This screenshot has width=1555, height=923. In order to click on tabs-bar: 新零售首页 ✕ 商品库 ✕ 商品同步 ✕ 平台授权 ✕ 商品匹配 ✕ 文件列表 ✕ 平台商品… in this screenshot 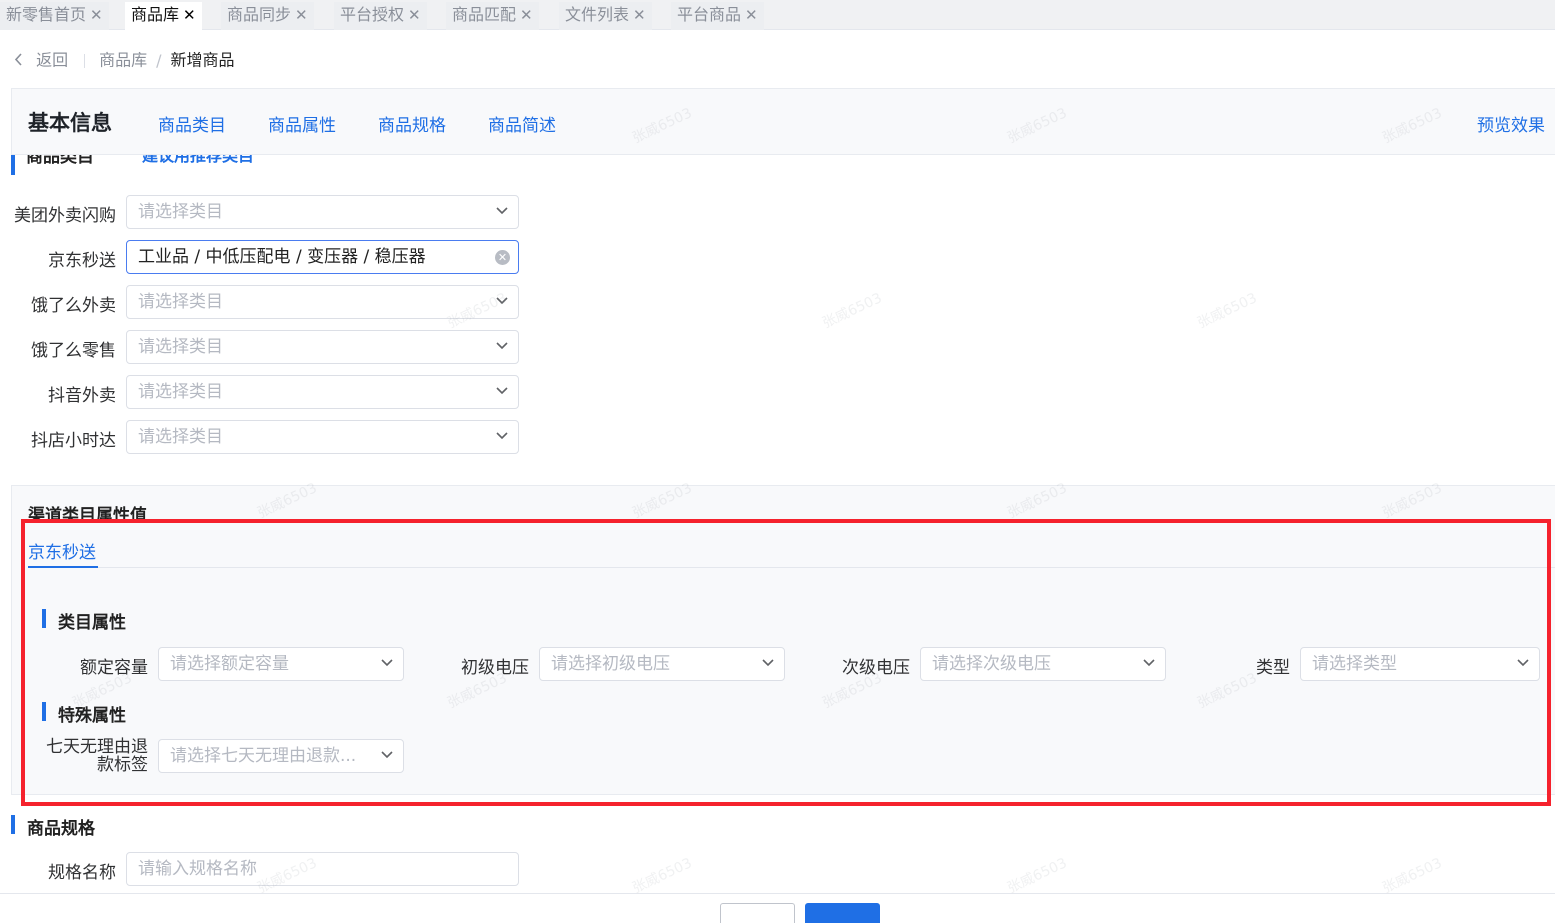, I will do `click(777, 15)`.